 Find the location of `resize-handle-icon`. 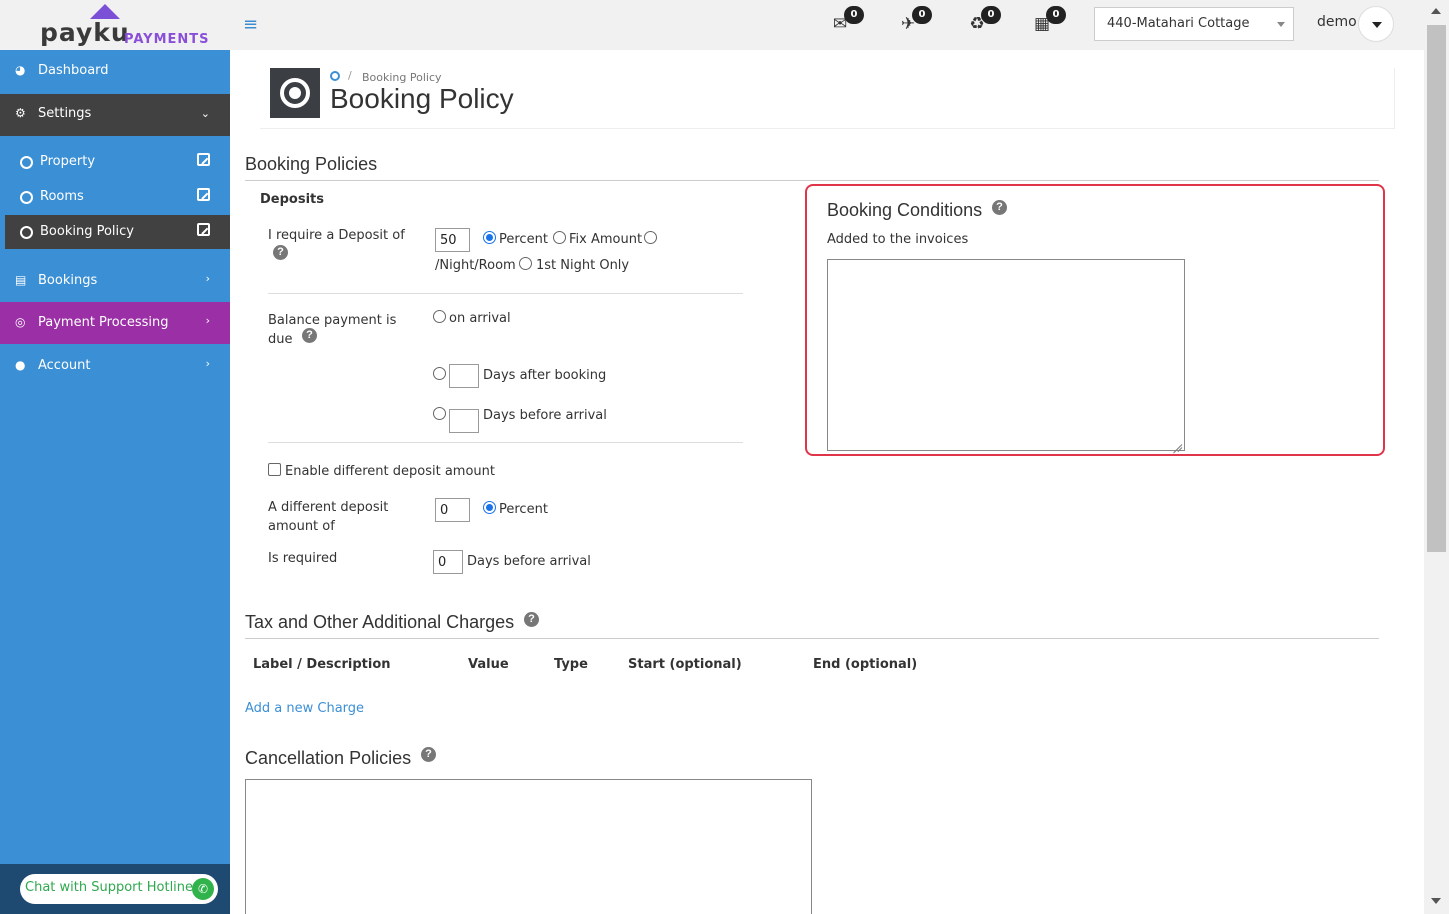

resize-handle-icon is located at coordinates (1177, 443).